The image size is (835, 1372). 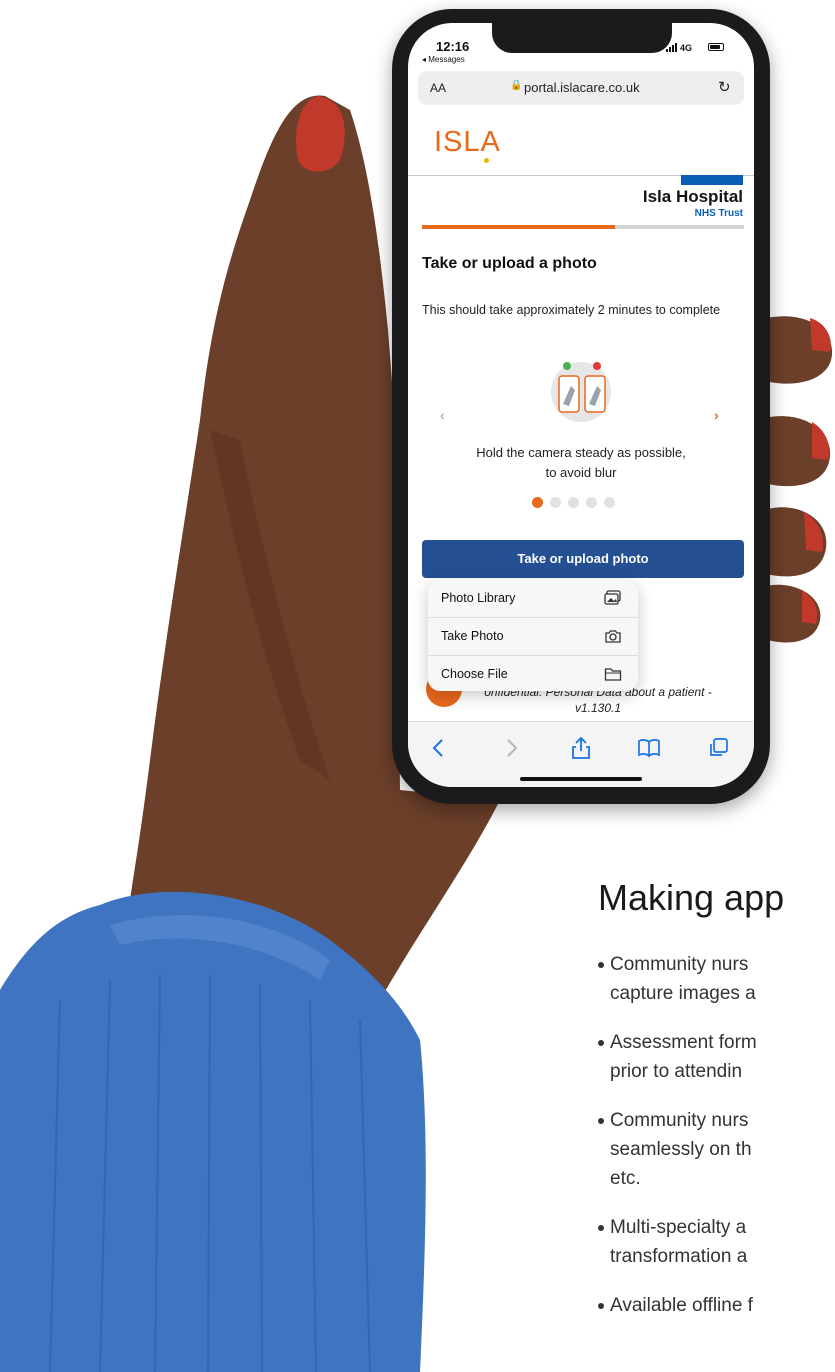 What do you see at coordinates (716, 1149) in the screenshot?
I see `feature-bullet: Community nurs seamlessly on th etc.` at bounding box center [716, 1149].